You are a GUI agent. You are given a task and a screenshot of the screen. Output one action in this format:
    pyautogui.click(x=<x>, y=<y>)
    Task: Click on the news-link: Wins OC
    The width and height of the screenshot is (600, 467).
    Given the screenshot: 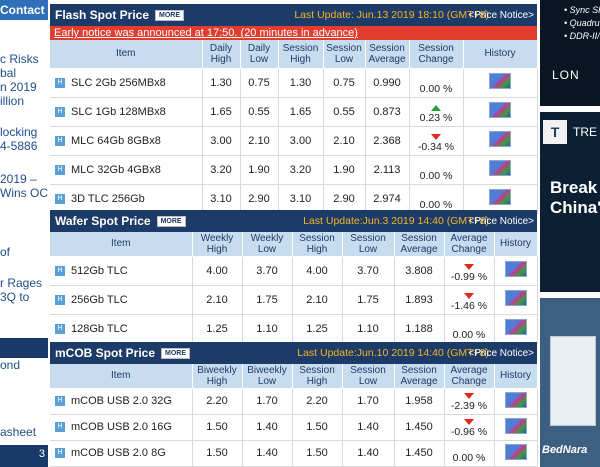 What is the action you would take?
    pyautogui.click(x=24, y=193)
    